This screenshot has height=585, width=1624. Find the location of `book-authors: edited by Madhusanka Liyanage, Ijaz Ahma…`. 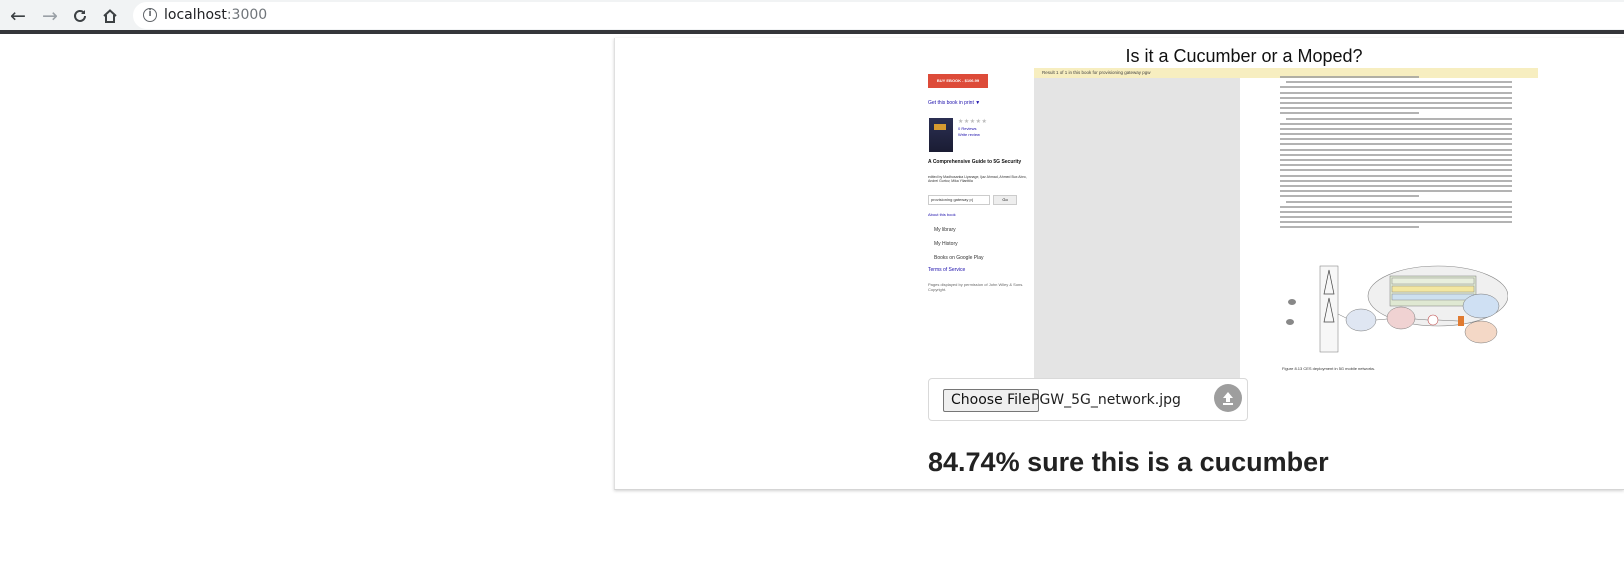

book-authors: edited by Madhusanka Liyanage, Ijaz Ahma… is located at coordinates (977, 179).